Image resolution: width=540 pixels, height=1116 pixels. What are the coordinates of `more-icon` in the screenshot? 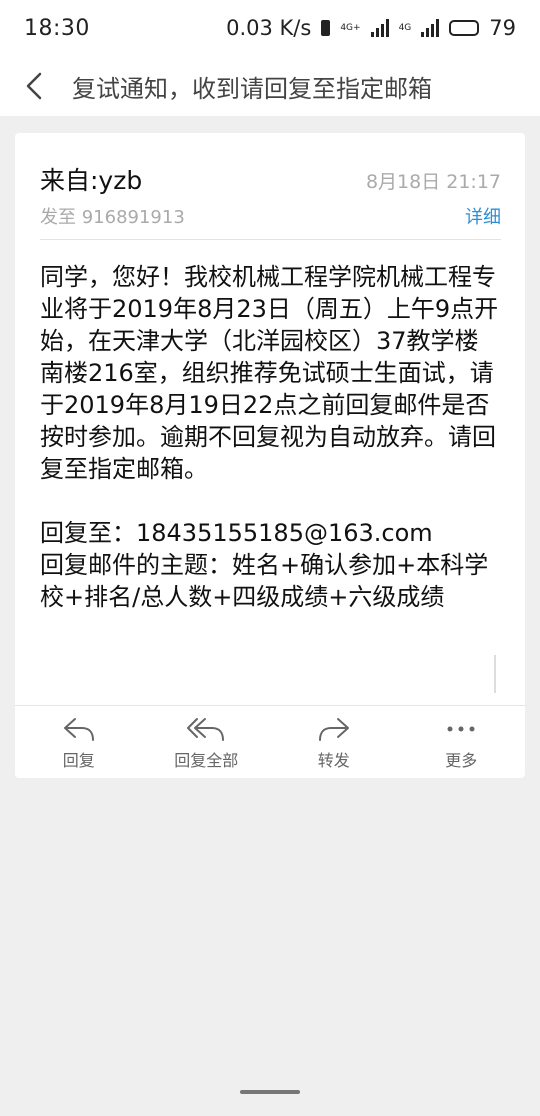 It's located at (461, 728).